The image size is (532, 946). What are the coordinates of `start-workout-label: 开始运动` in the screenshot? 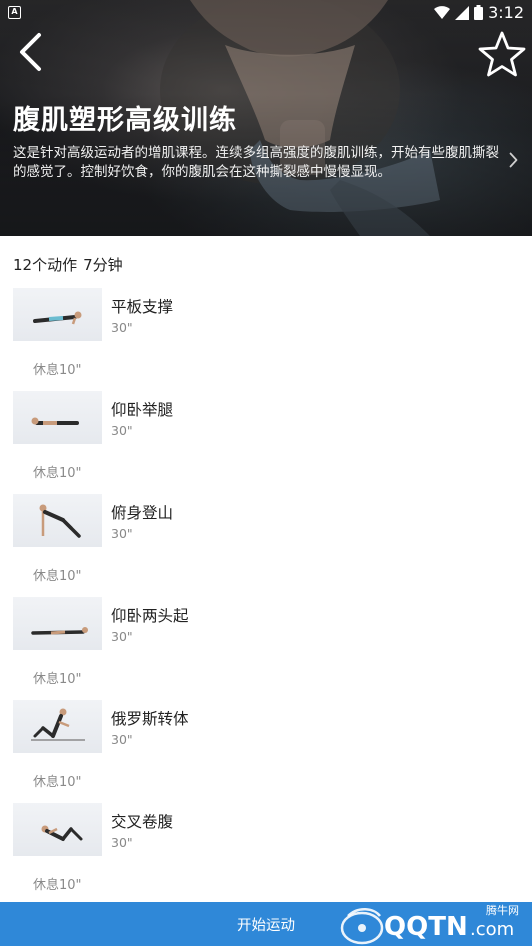 It's located at (266, 925).